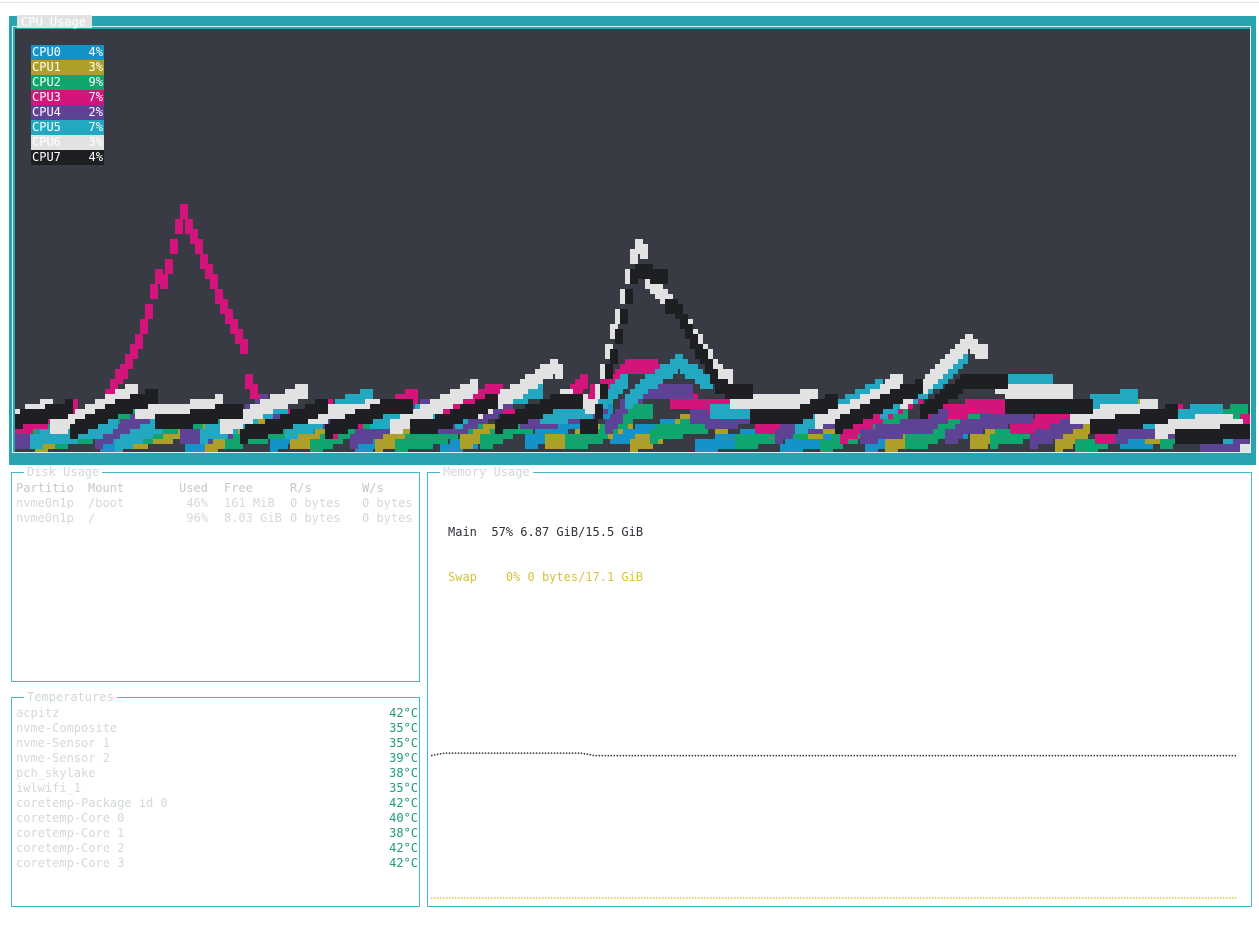 The image size is (1259, 926). What do you see at coordinates (67, 127) in the screenshot?
I see `legend-item-cpu5: CPU5 7%` at bounding box center [67, 127].